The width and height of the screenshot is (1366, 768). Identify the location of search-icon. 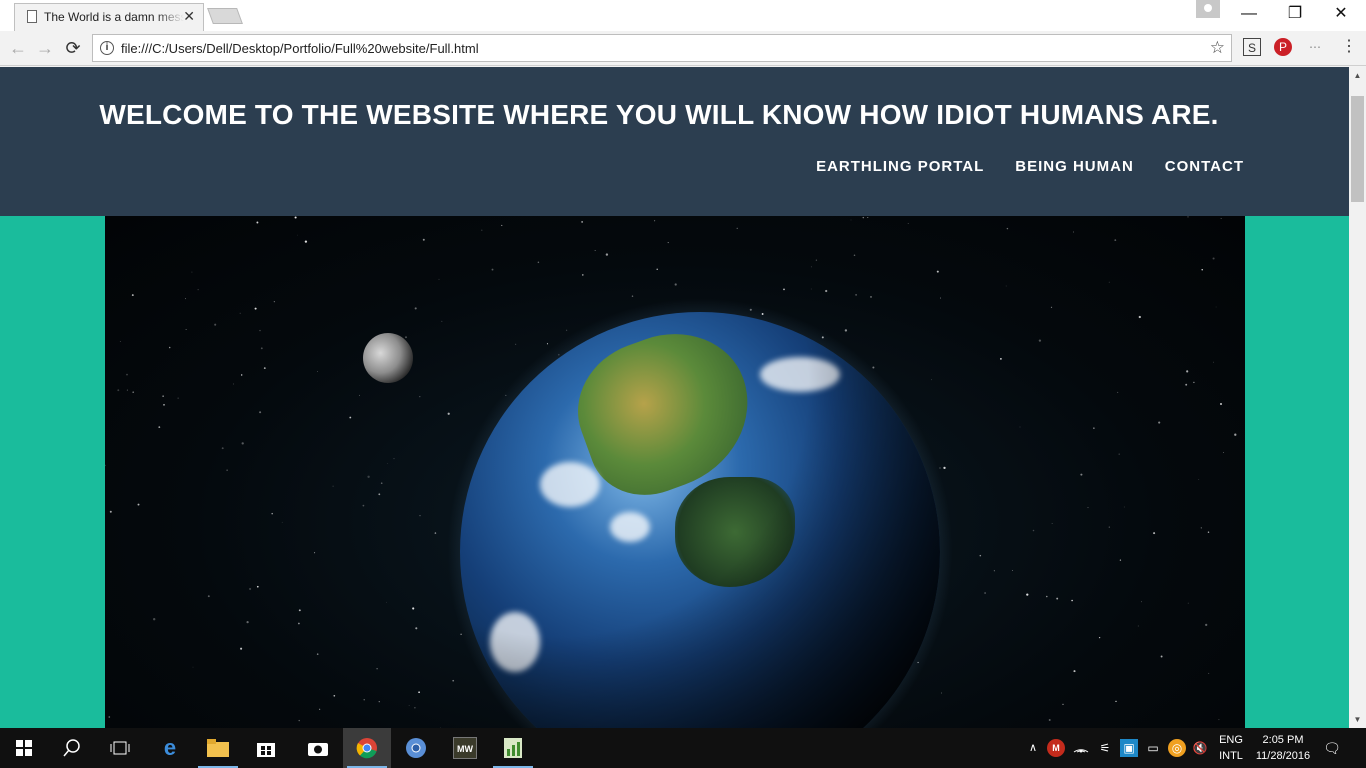
(72, 748).